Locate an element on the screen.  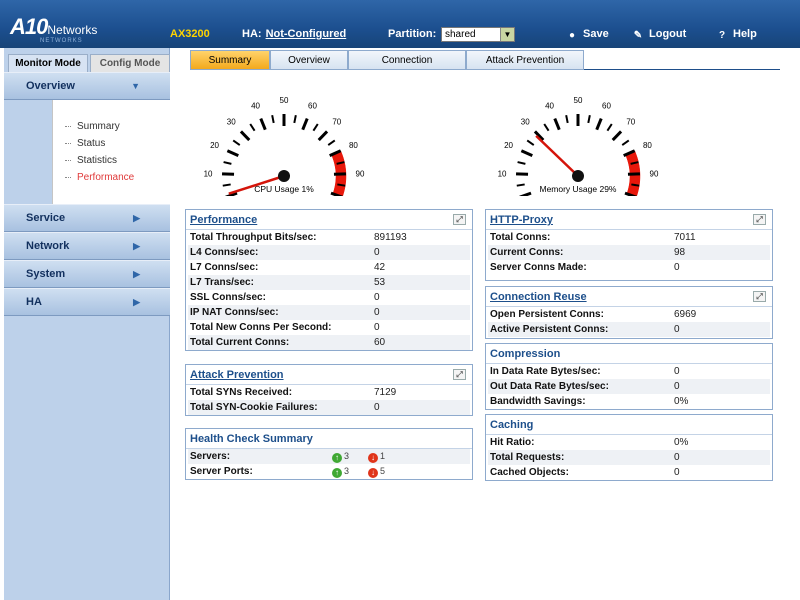
gauge-hub is located at coordinates (284, 176).